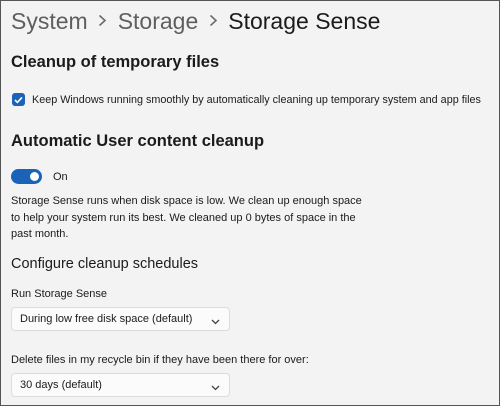 The image size is (500, 406). What do you see at coordinates (120, 385) in the screenshot?
I see `recycle-bin-dropdown: 30 days (default)` at bounding box center [120, 385].